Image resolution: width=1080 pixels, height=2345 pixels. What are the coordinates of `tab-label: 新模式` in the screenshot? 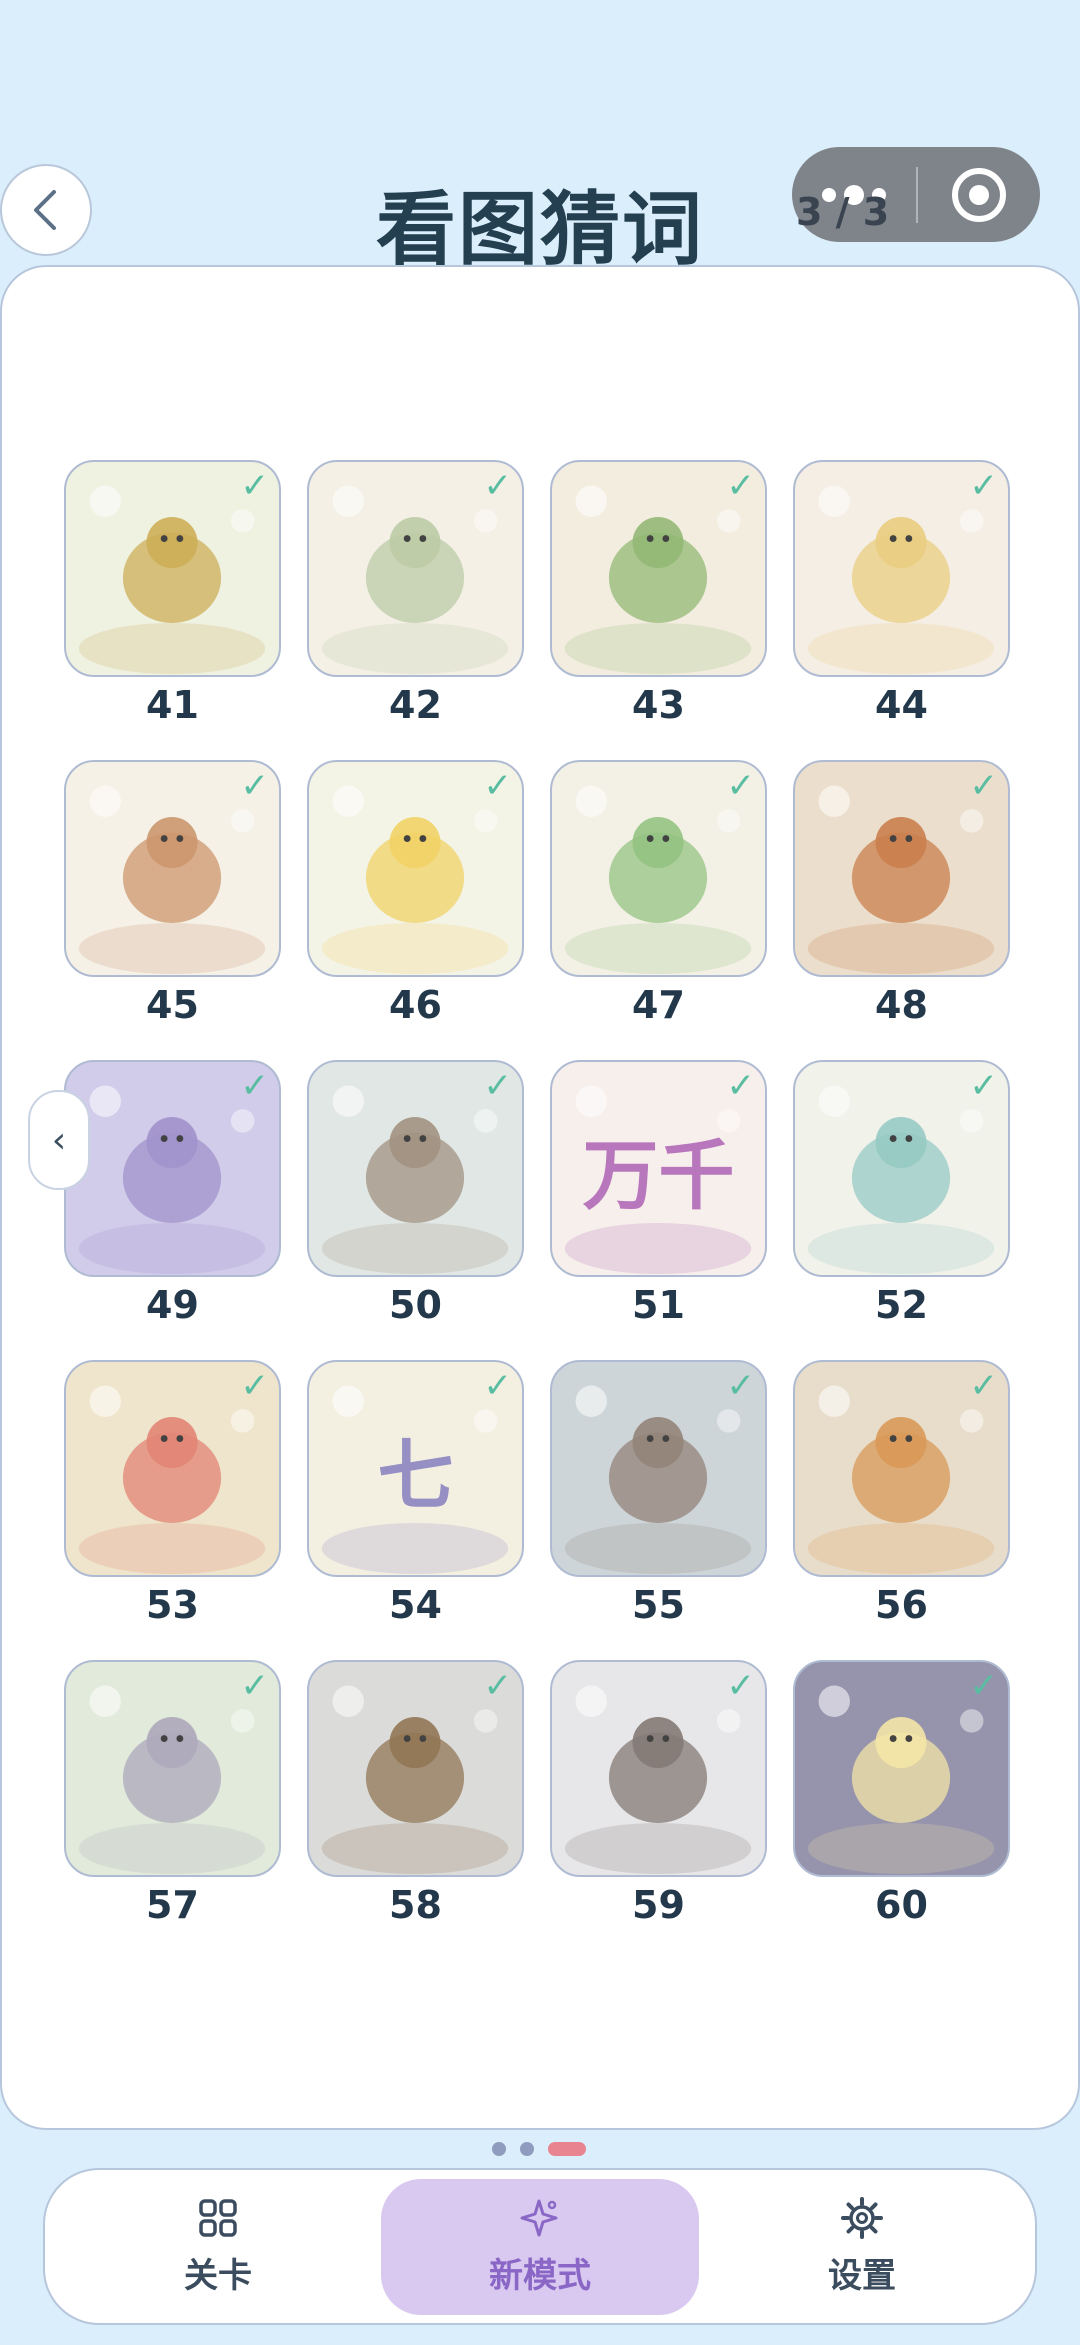 It's located at (540, 2276).